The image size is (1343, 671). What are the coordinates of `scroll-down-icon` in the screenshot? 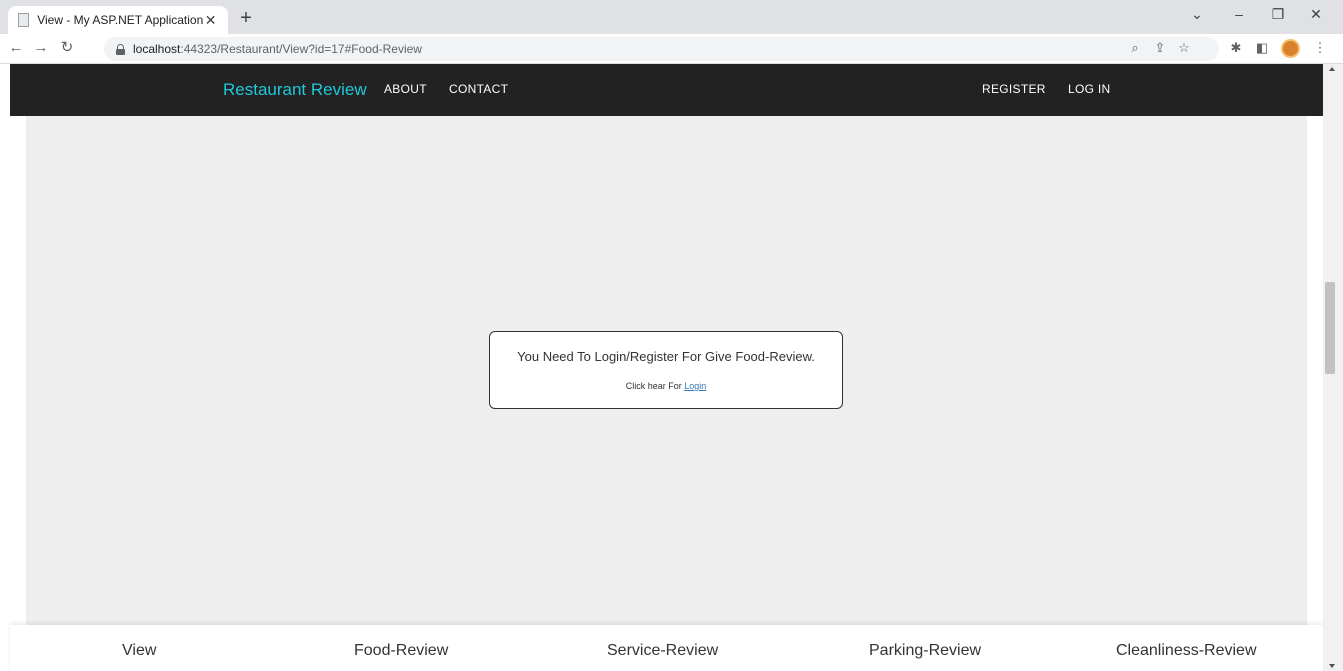 It's located at (1332, 666).